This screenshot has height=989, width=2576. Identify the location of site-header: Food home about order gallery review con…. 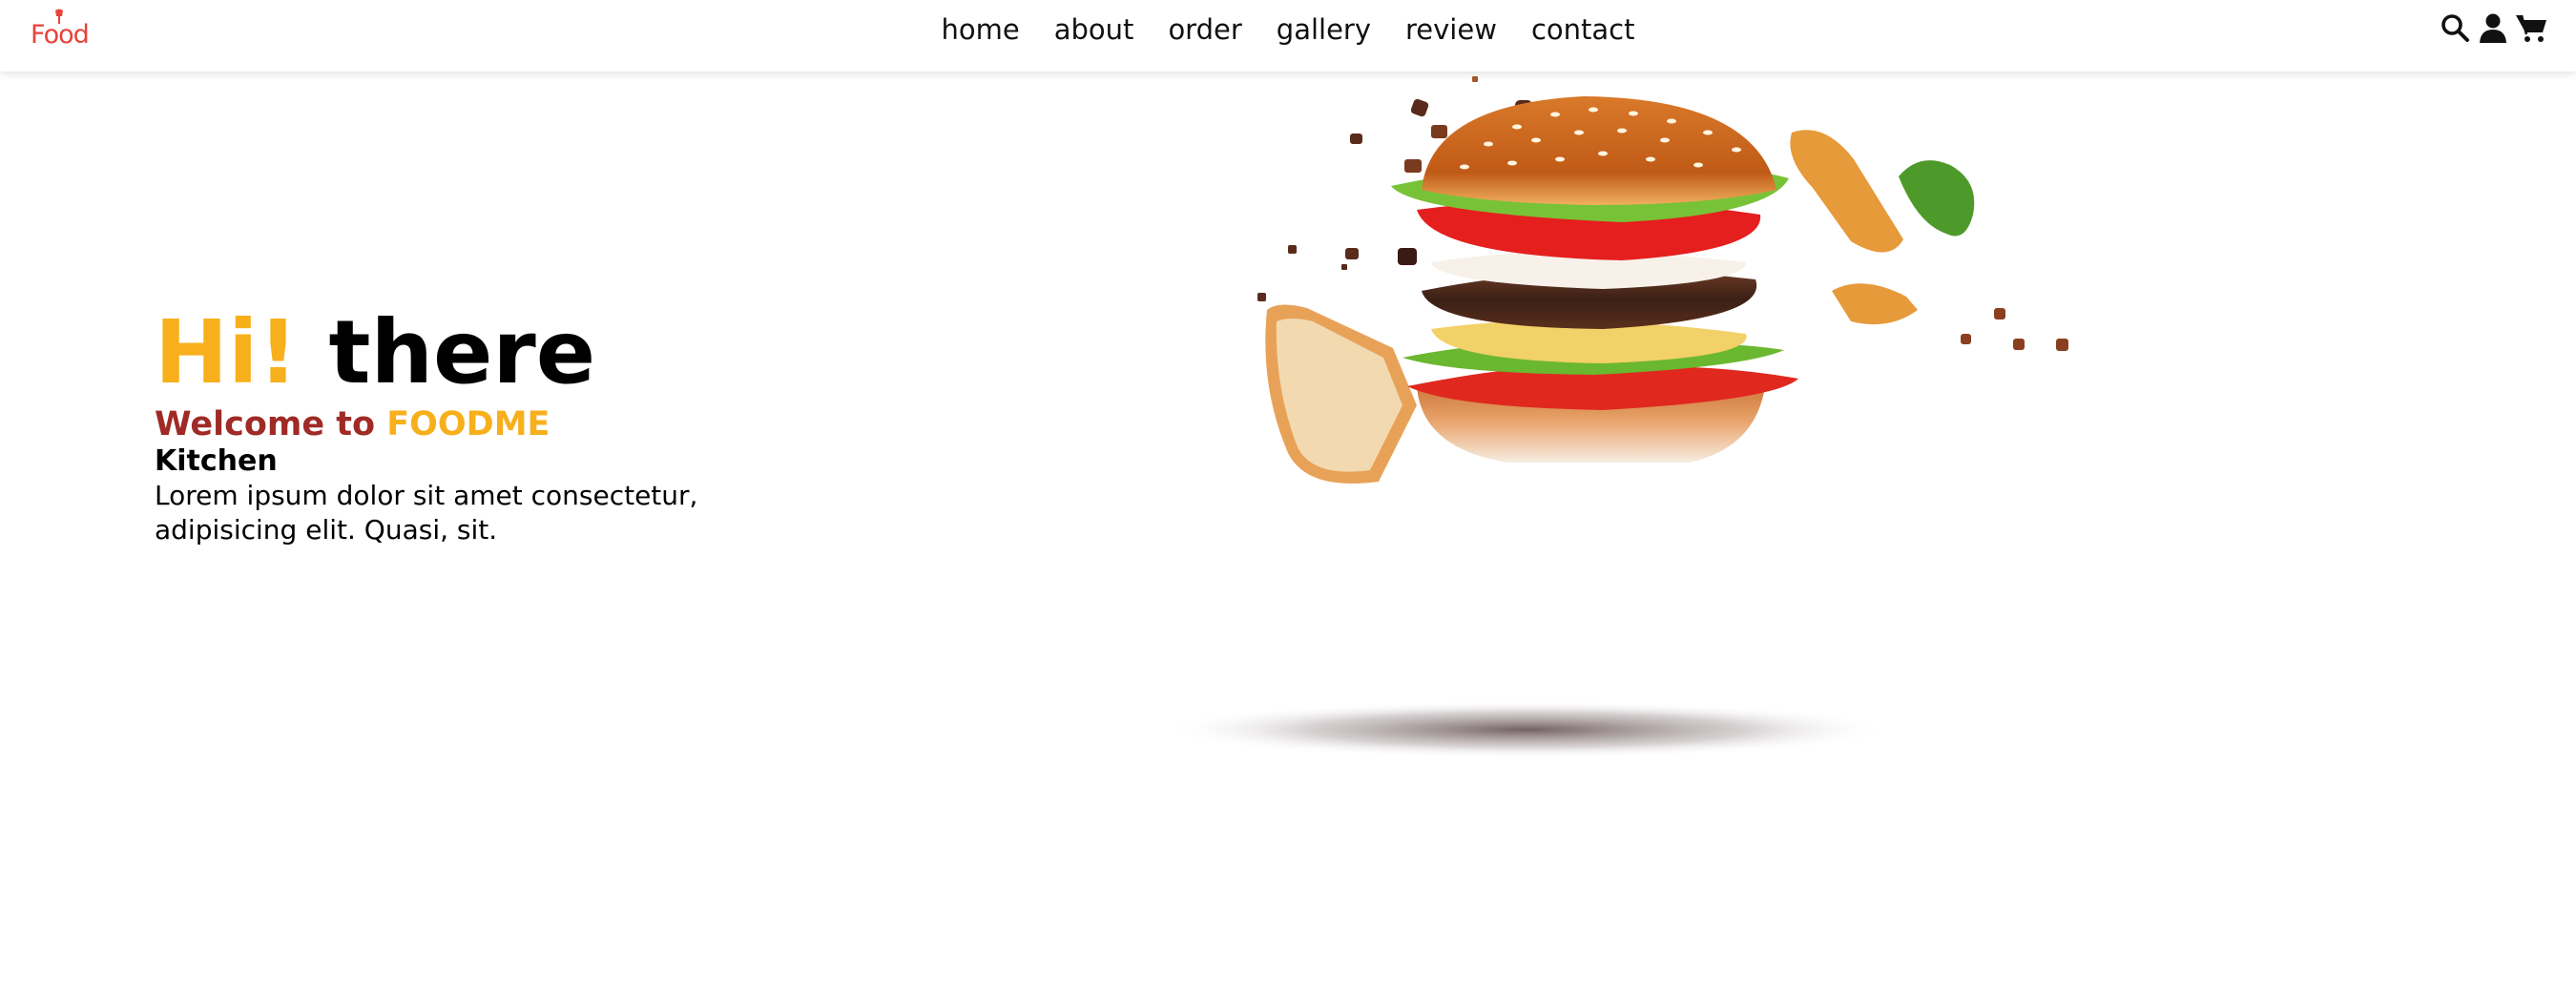
(1288, 36).